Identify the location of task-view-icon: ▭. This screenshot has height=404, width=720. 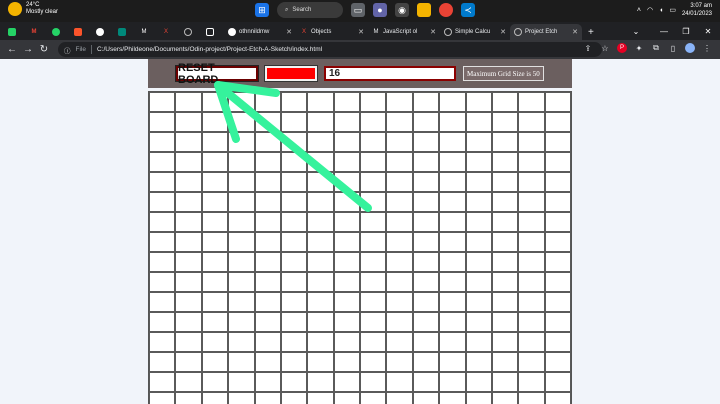
(358, 10).